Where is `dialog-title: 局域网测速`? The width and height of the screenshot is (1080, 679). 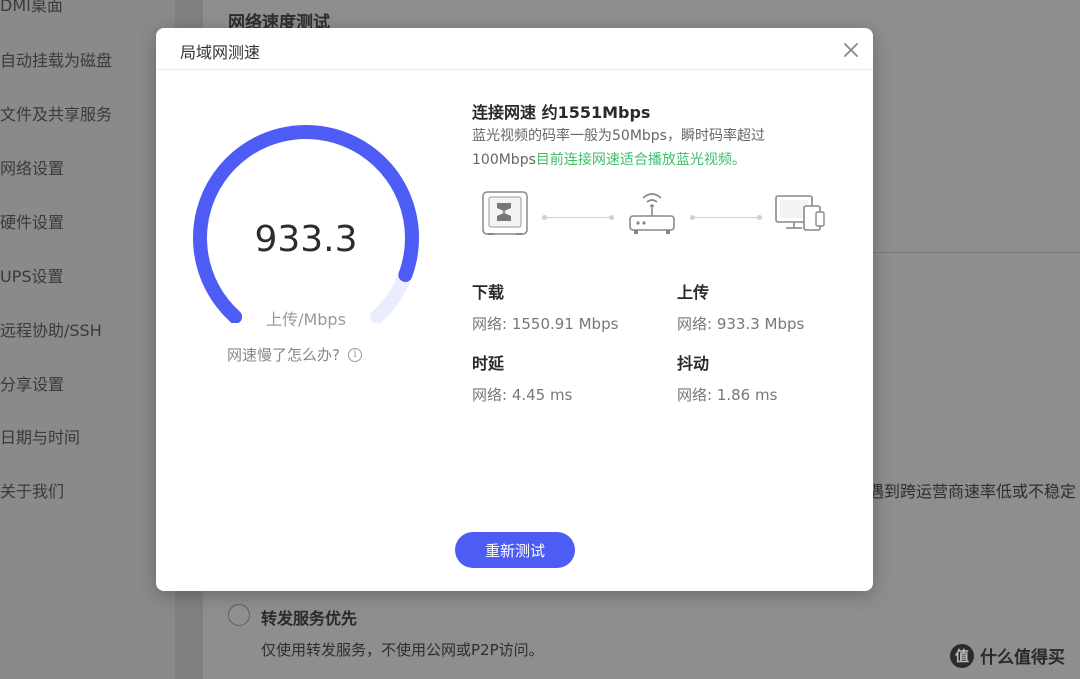
dialog-title: 局域网测速 is located at coordinates (220, 52).